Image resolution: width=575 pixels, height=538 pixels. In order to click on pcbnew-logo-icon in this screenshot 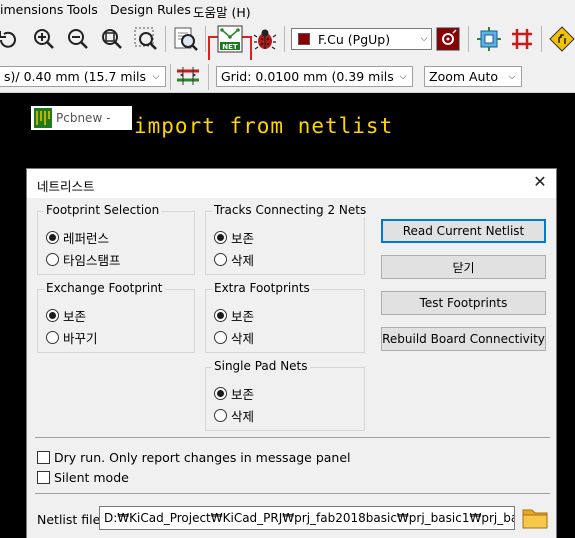, I will do `click(43, 118)`.